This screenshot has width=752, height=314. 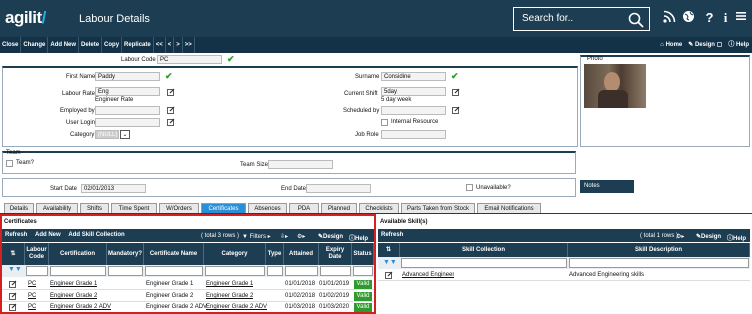 What do you see at coordinates (125, 134) in the screenshot?
I see `chevron-down-icon: ⌄` at bounding box center [125, 134].